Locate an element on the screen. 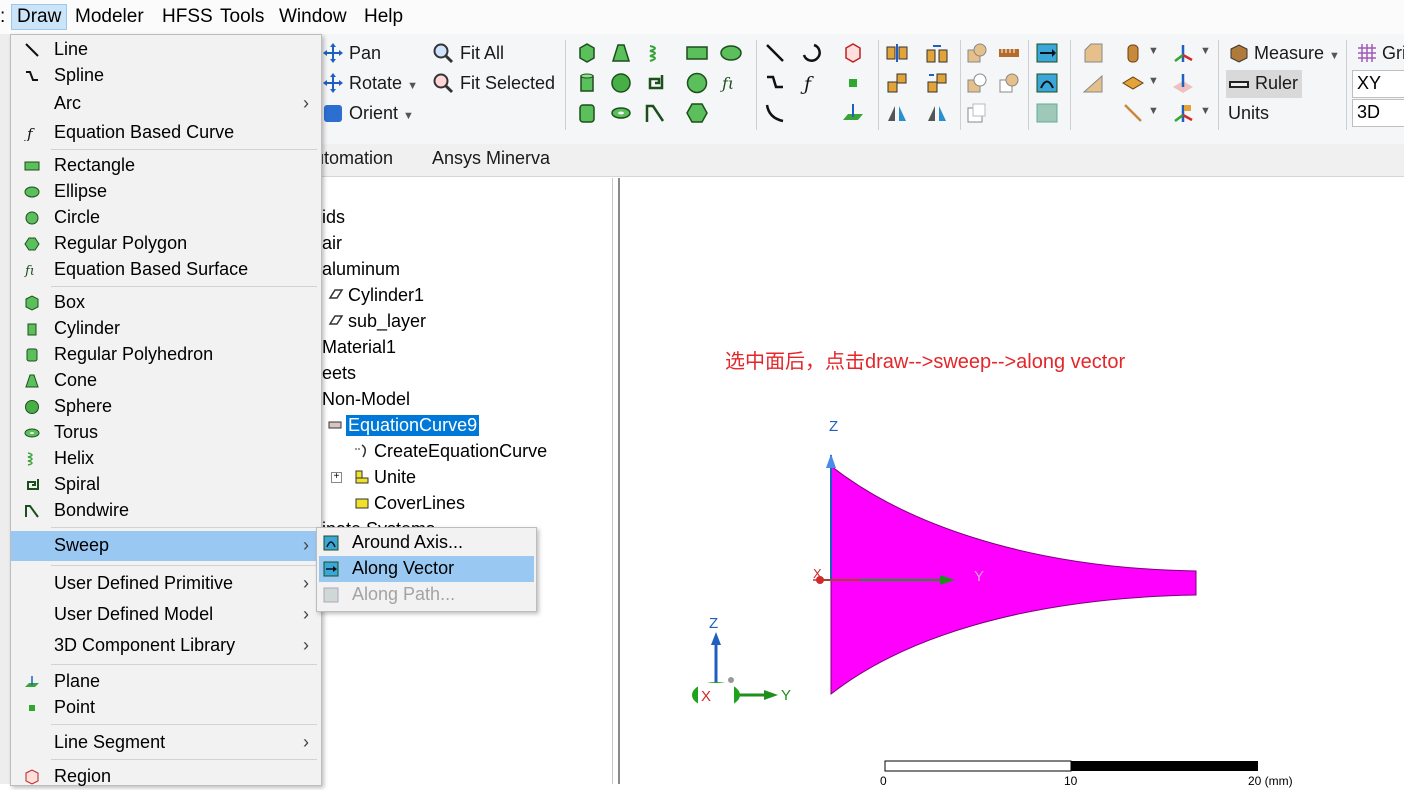 The height and width of the screenshot is (790, 1404). menu-item-arc: Arc › is located at coordinates (165, 104).